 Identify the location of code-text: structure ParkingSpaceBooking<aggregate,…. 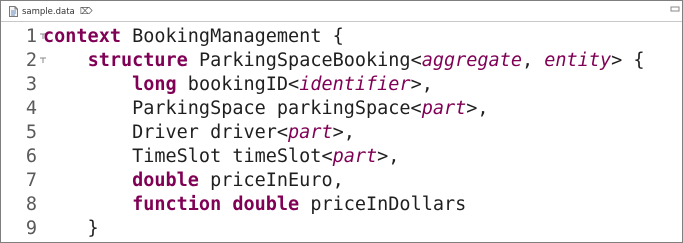
(344, 61).